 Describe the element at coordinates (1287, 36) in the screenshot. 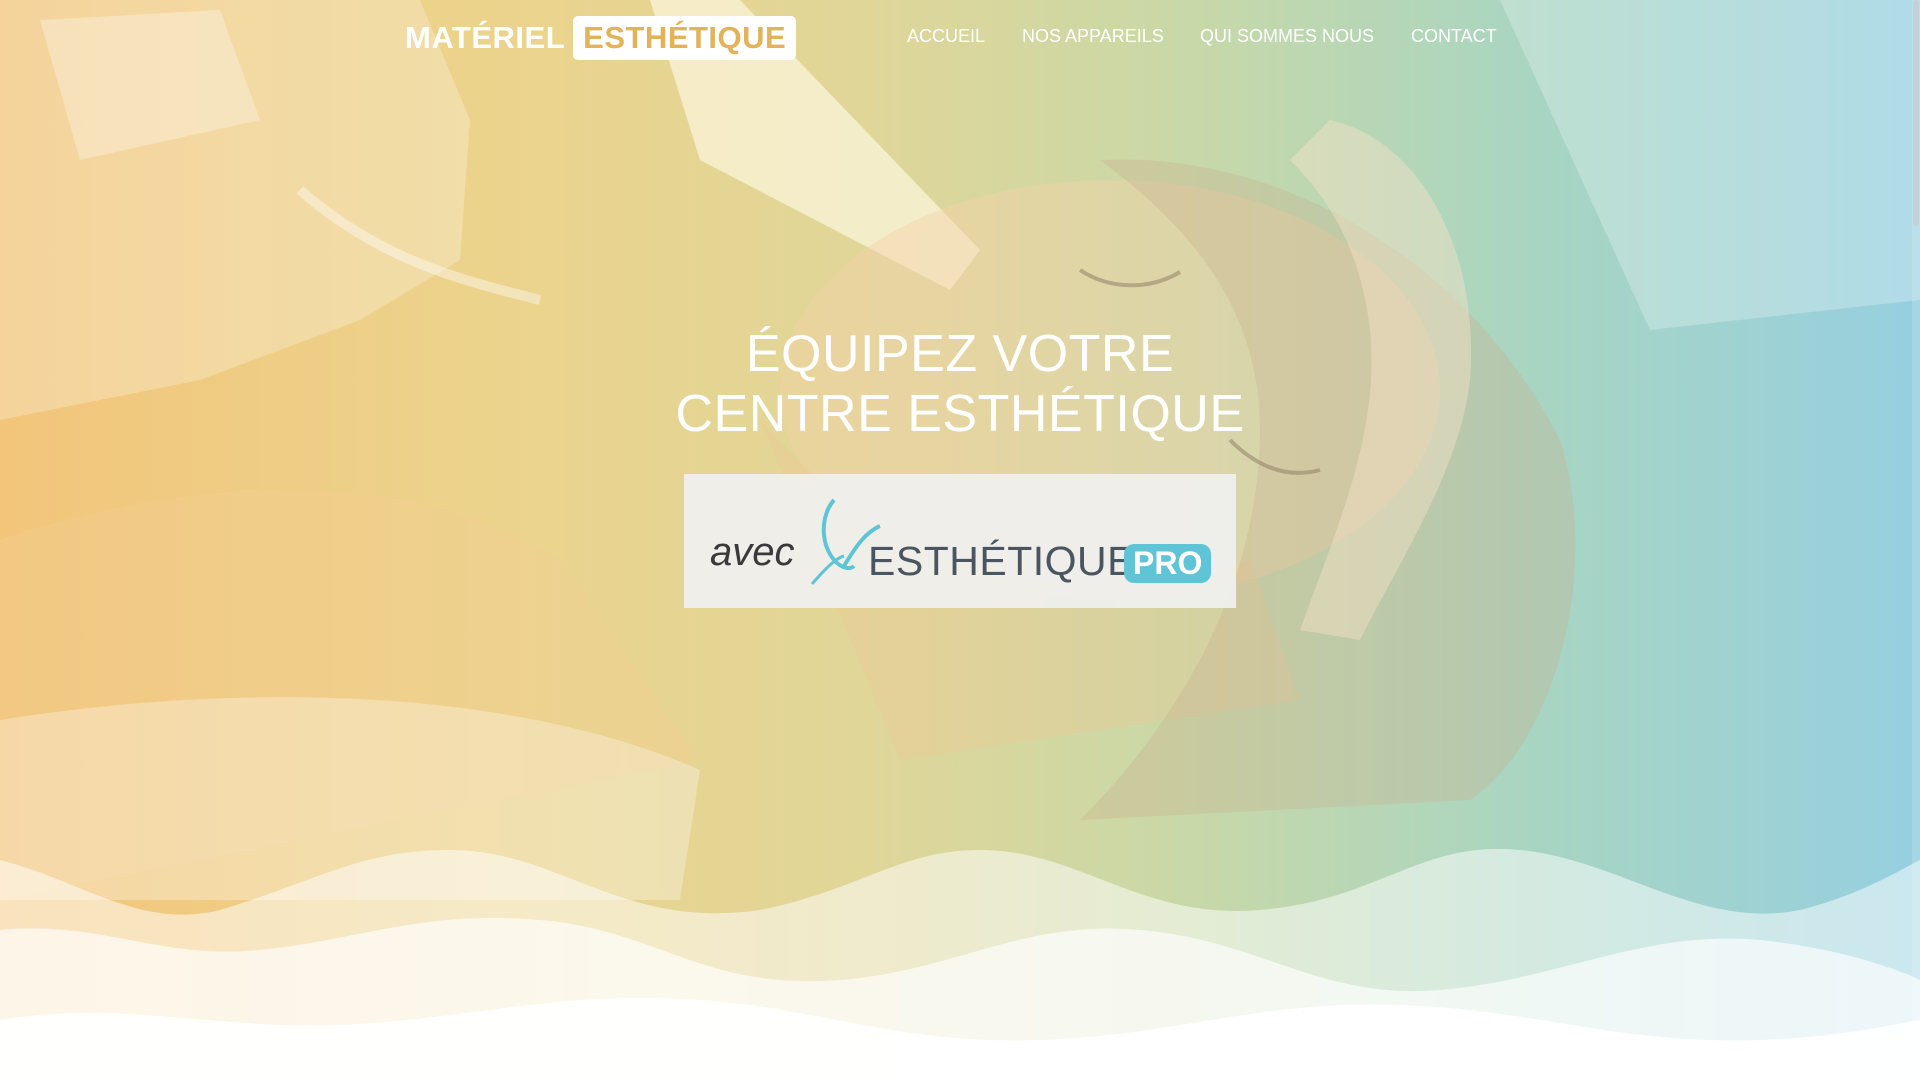

I see `nav-item-qui-sommes-nous: QUI SOMMES NOUS` at that location.